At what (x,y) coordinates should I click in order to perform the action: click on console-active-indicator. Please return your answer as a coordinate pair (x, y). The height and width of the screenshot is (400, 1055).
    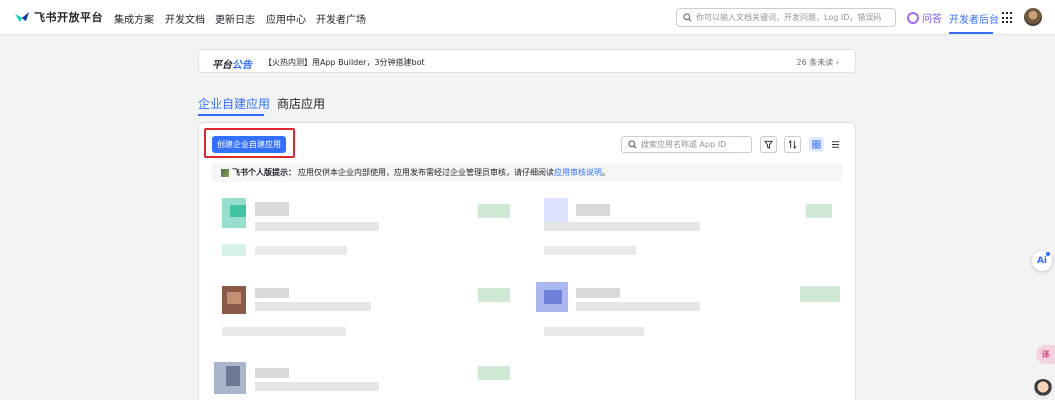
    Looking at the image, I should click on (971, 33).